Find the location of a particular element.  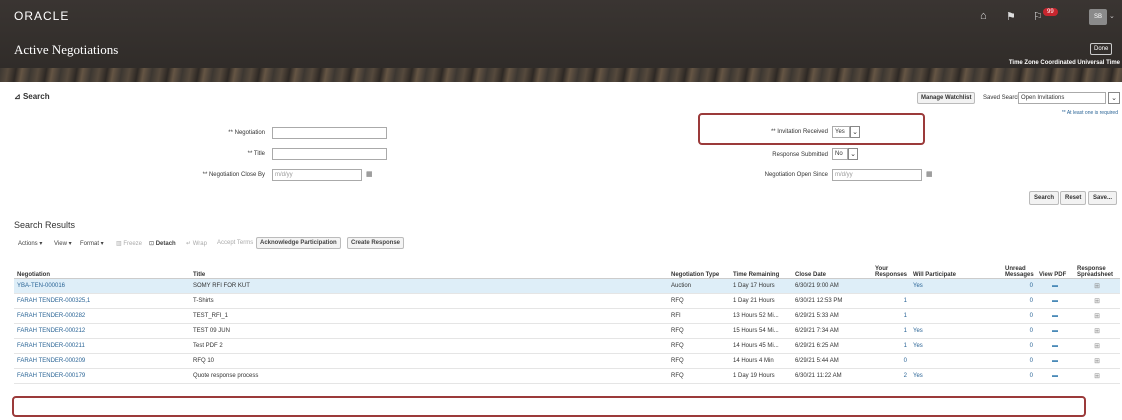

negotiation-link: FARAH TENDER-000325,1 is located at coordinates (102, 301).